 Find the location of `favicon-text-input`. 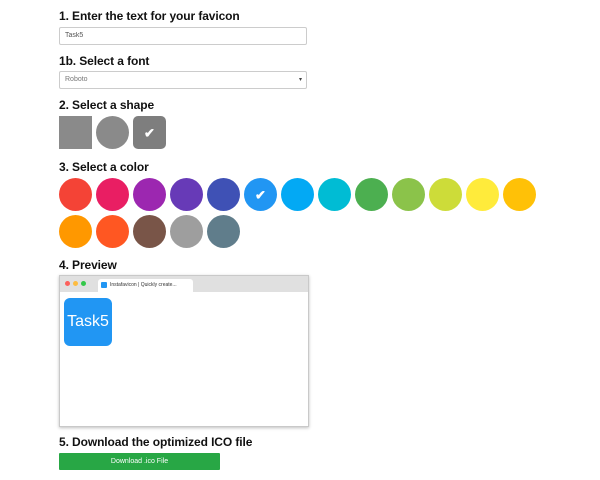

favicon-text-input is located at coordinates (183, 35).